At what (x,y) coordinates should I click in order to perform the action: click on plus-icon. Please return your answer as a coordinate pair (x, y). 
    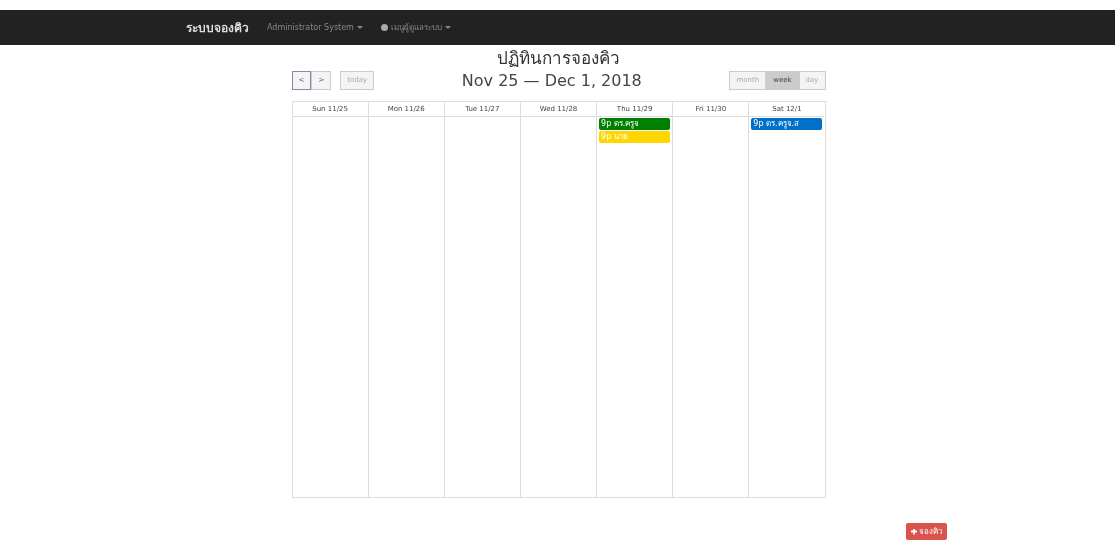
    Looking at the image, I should click on (914, 531).